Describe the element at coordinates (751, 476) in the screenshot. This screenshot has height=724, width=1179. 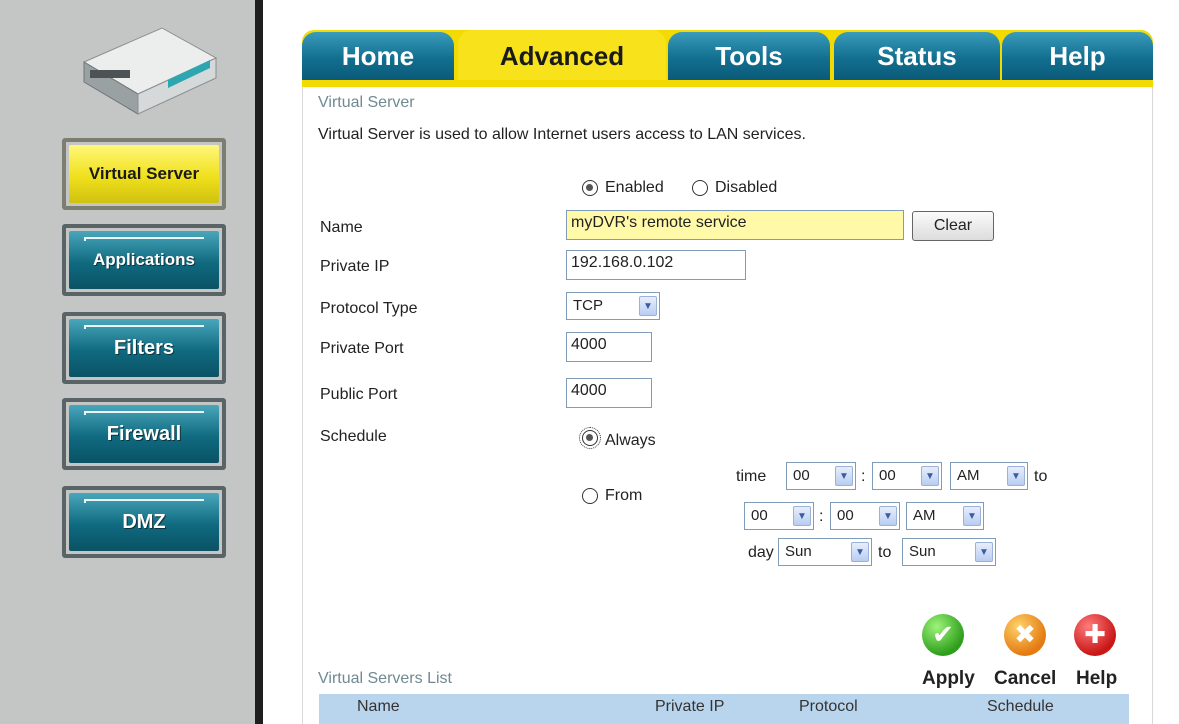
I see `time-label: time` at that location.